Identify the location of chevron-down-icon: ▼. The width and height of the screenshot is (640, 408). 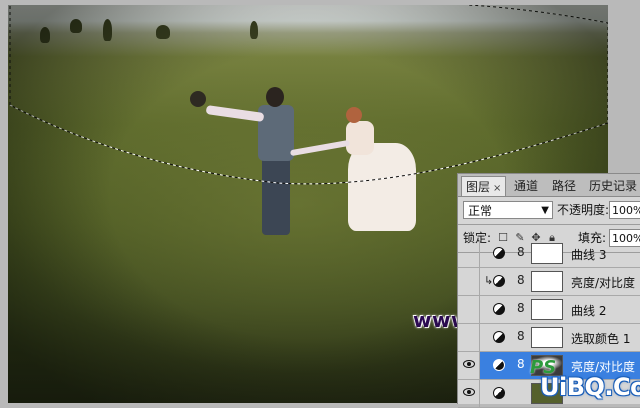
(545, 210).